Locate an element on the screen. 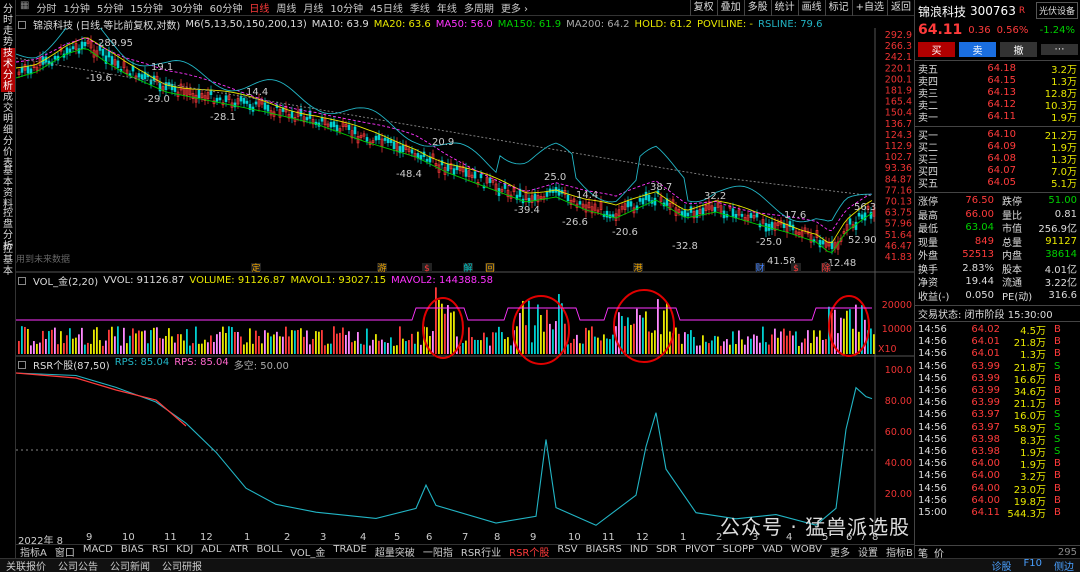 Image resolution: width=1080 pixels, height=572 pixels. cancel-button: 撤 is located at coordinates (1018, 49).